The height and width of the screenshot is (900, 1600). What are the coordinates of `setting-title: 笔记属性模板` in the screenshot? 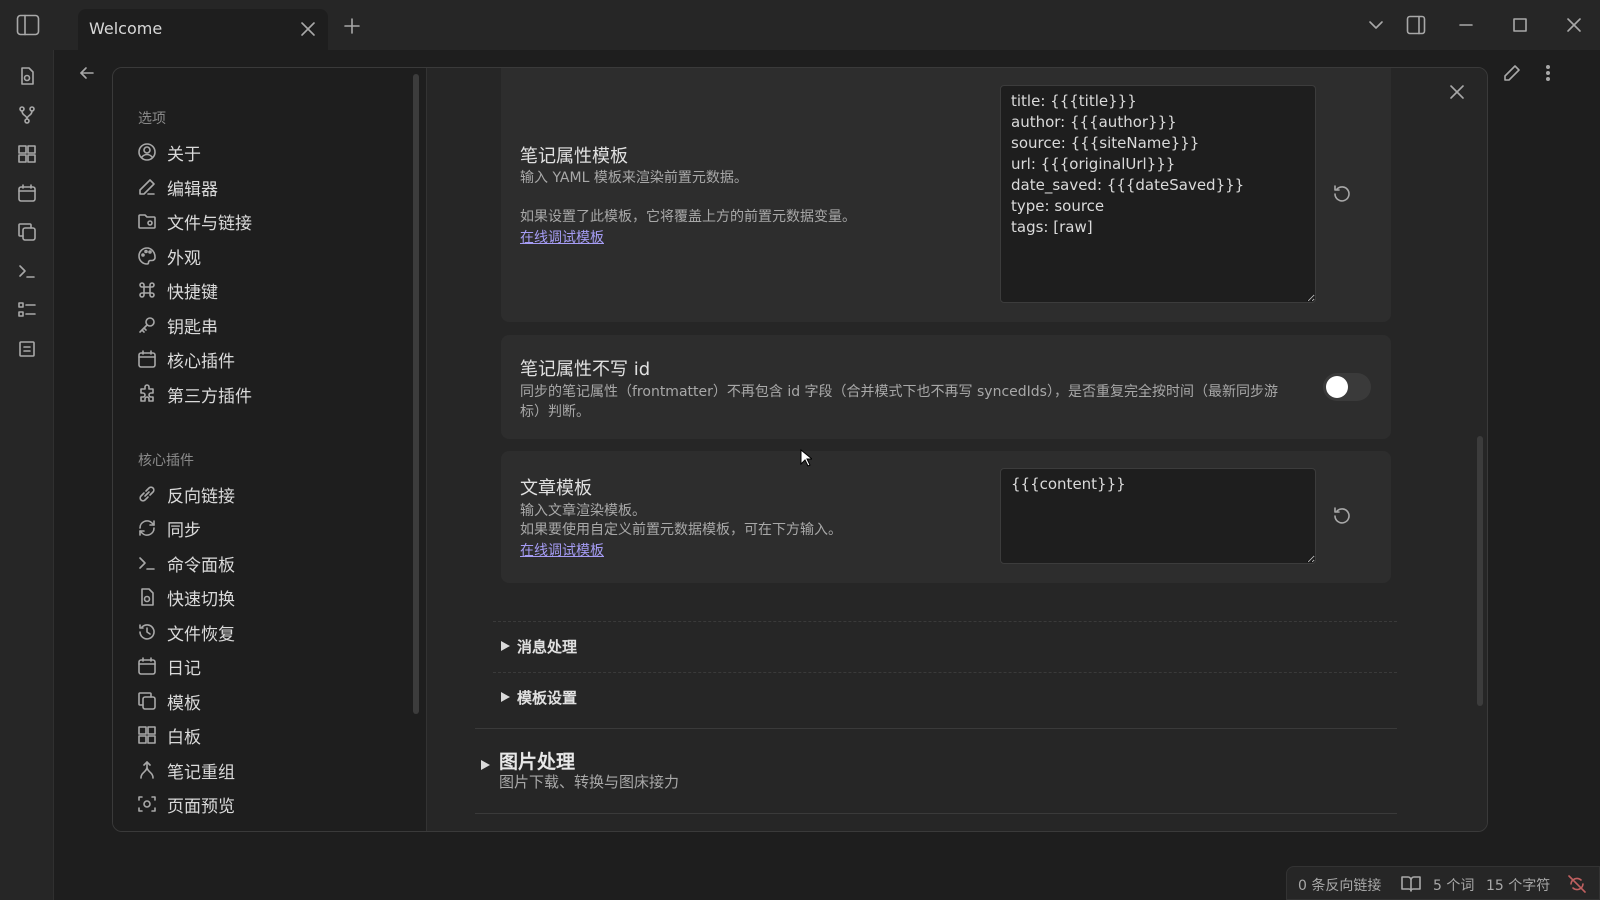 It's located at (574, 156).